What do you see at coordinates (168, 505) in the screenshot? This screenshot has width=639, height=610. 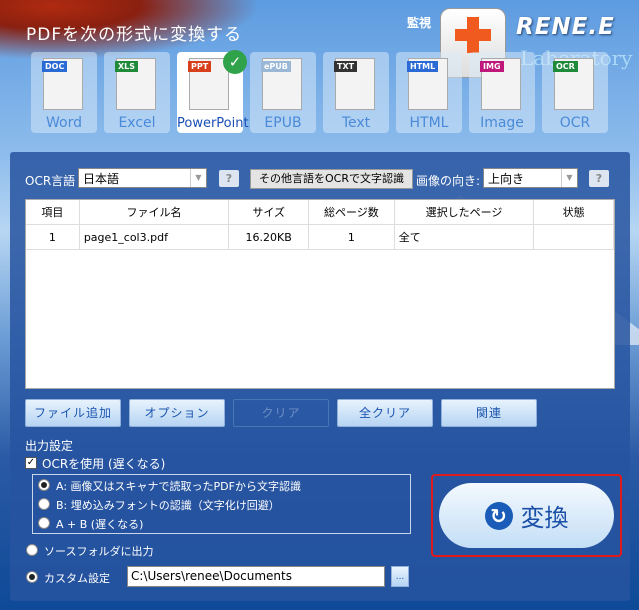 I see `ocr-mode-b-label: B: 埋め込みフォントの認識（文字化け回避）` at bounding box center [168, 505].